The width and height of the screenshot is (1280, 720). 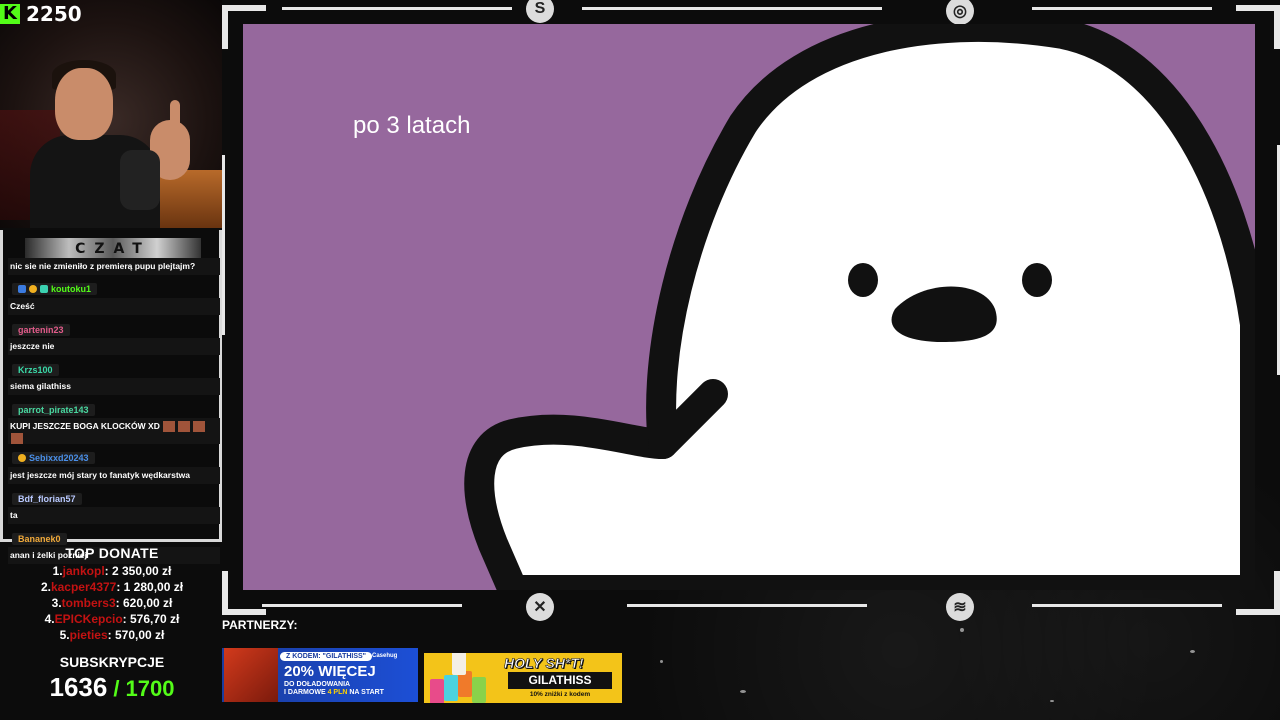 I want to click on webcam-feed, so click(x=111, y=114).